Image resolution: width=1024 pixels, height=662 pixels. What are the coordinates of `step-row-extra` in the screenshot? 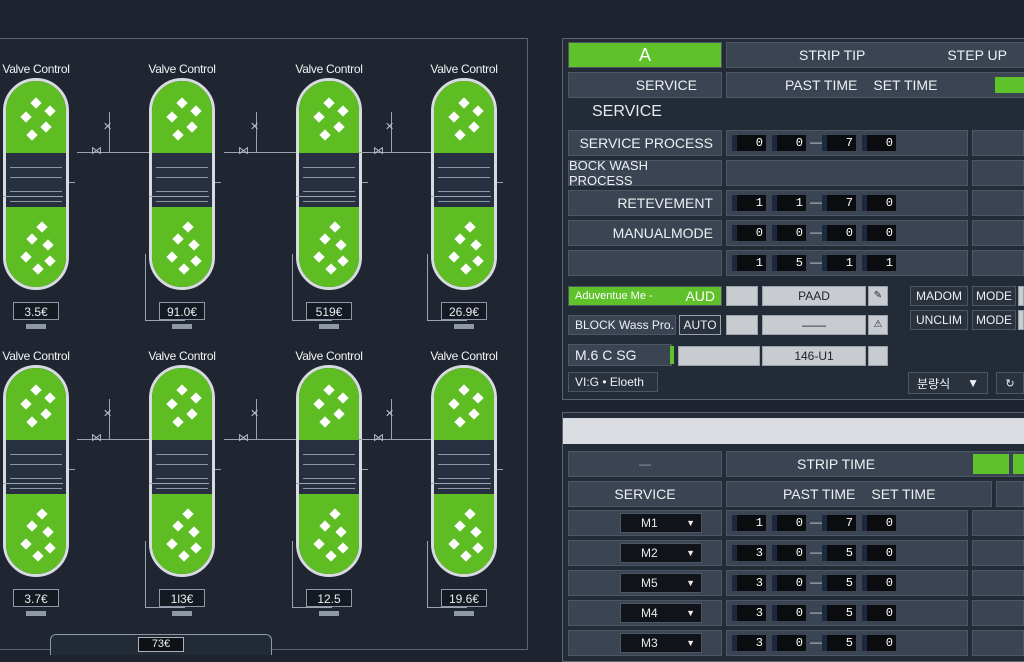 It's located at (998, 583).